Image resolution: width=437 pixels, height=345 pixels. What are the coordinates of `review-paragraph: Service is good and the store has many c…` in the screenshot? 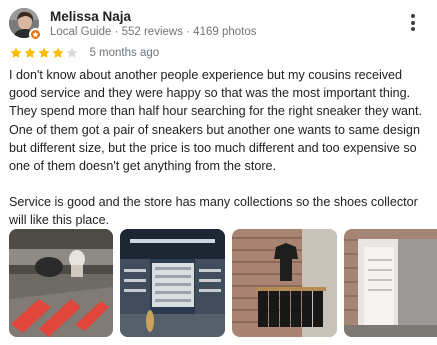 It's located at (213, 211).